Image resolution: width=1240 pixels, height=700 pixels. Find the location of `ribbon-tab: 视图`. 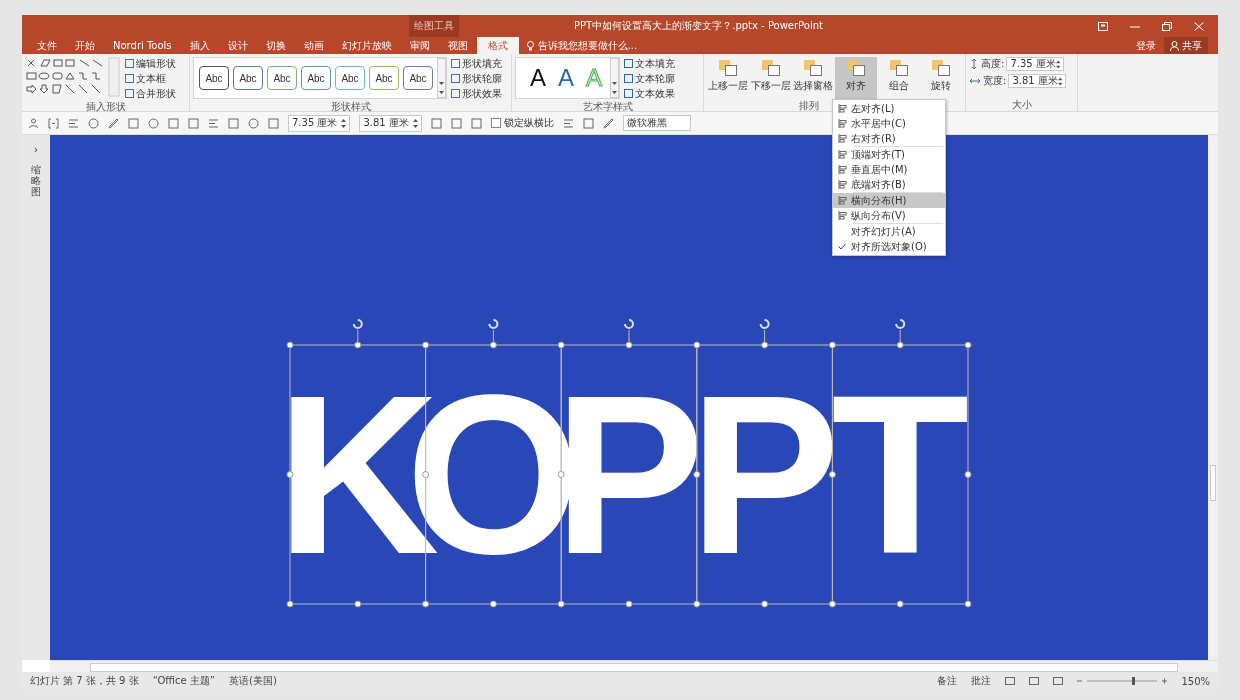

ribbon-tab: 视图 is located at coordinates (457, 45).